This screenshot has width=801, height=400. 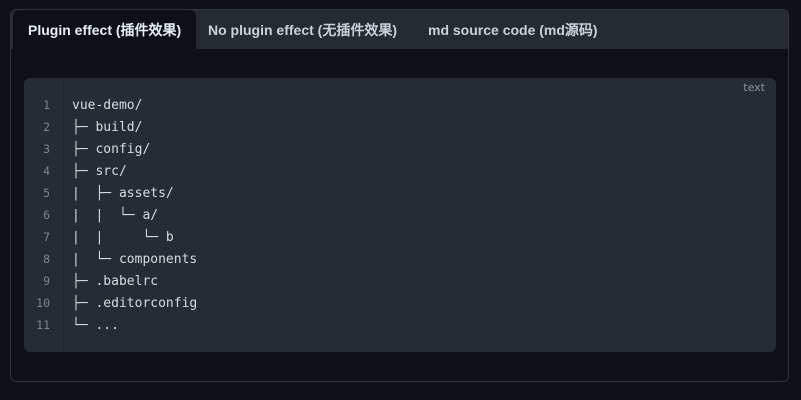 I want to click on code-line: 10 ├─ .editorconfig, so click(x=110, y=303).